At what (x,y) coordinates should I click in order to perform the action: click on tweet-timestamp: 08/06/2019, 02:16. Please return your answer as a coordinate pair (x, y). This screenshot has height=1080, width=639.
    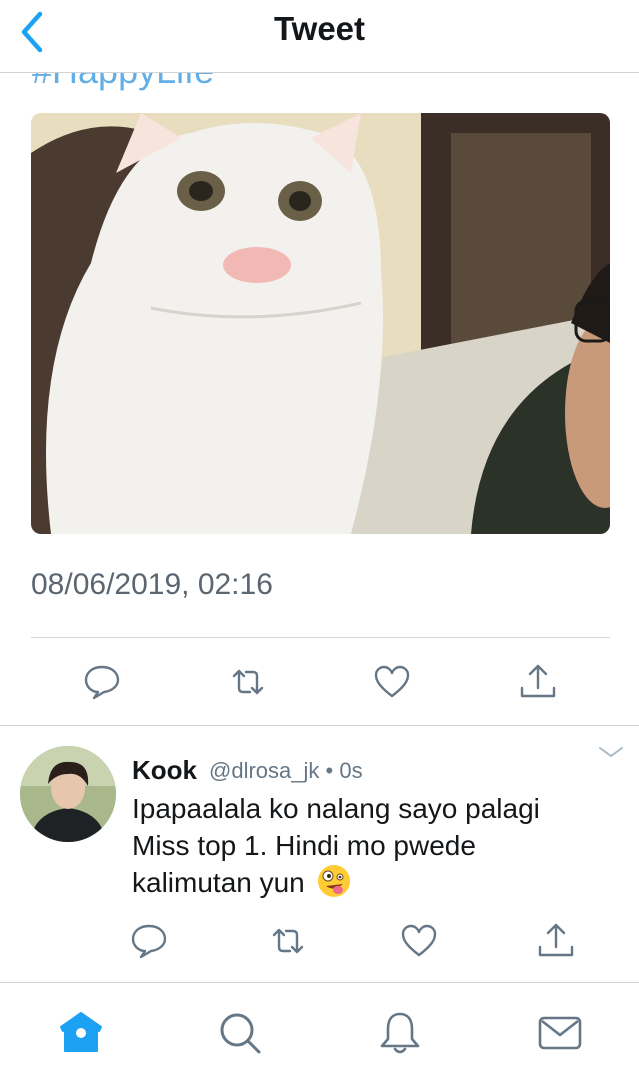
    Looking at the image, I should click on (152, 584).